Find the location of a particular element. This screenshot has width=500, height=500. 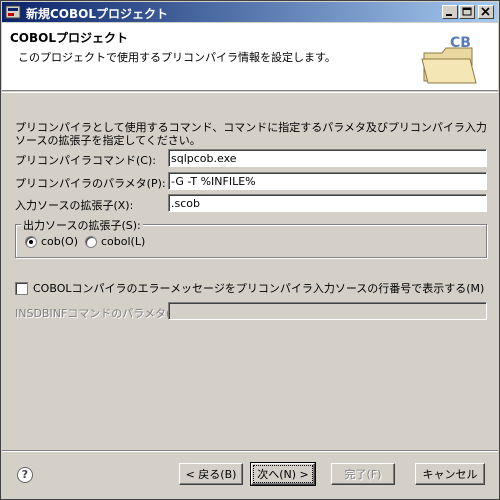

help-icon: ? is located at coordinates (25, 475).